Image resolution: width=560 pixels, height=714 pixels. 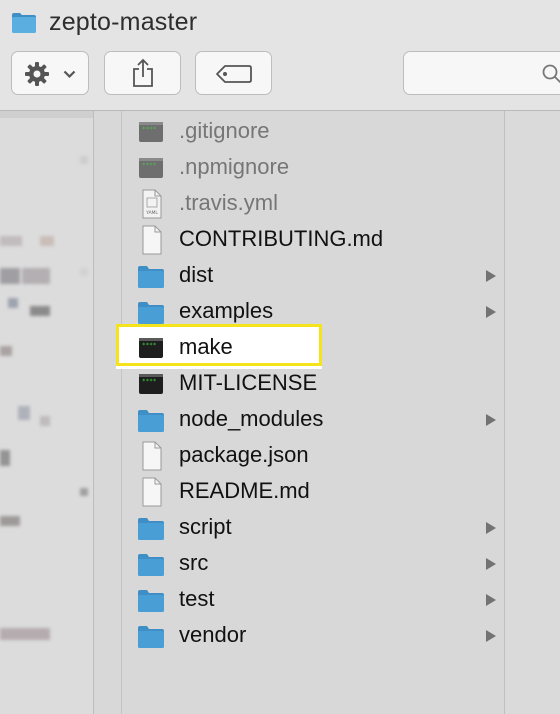 What do you see at coordinates (46, 412) in the screenshot?
I see `sidebar` at bounding box center [46, 412].